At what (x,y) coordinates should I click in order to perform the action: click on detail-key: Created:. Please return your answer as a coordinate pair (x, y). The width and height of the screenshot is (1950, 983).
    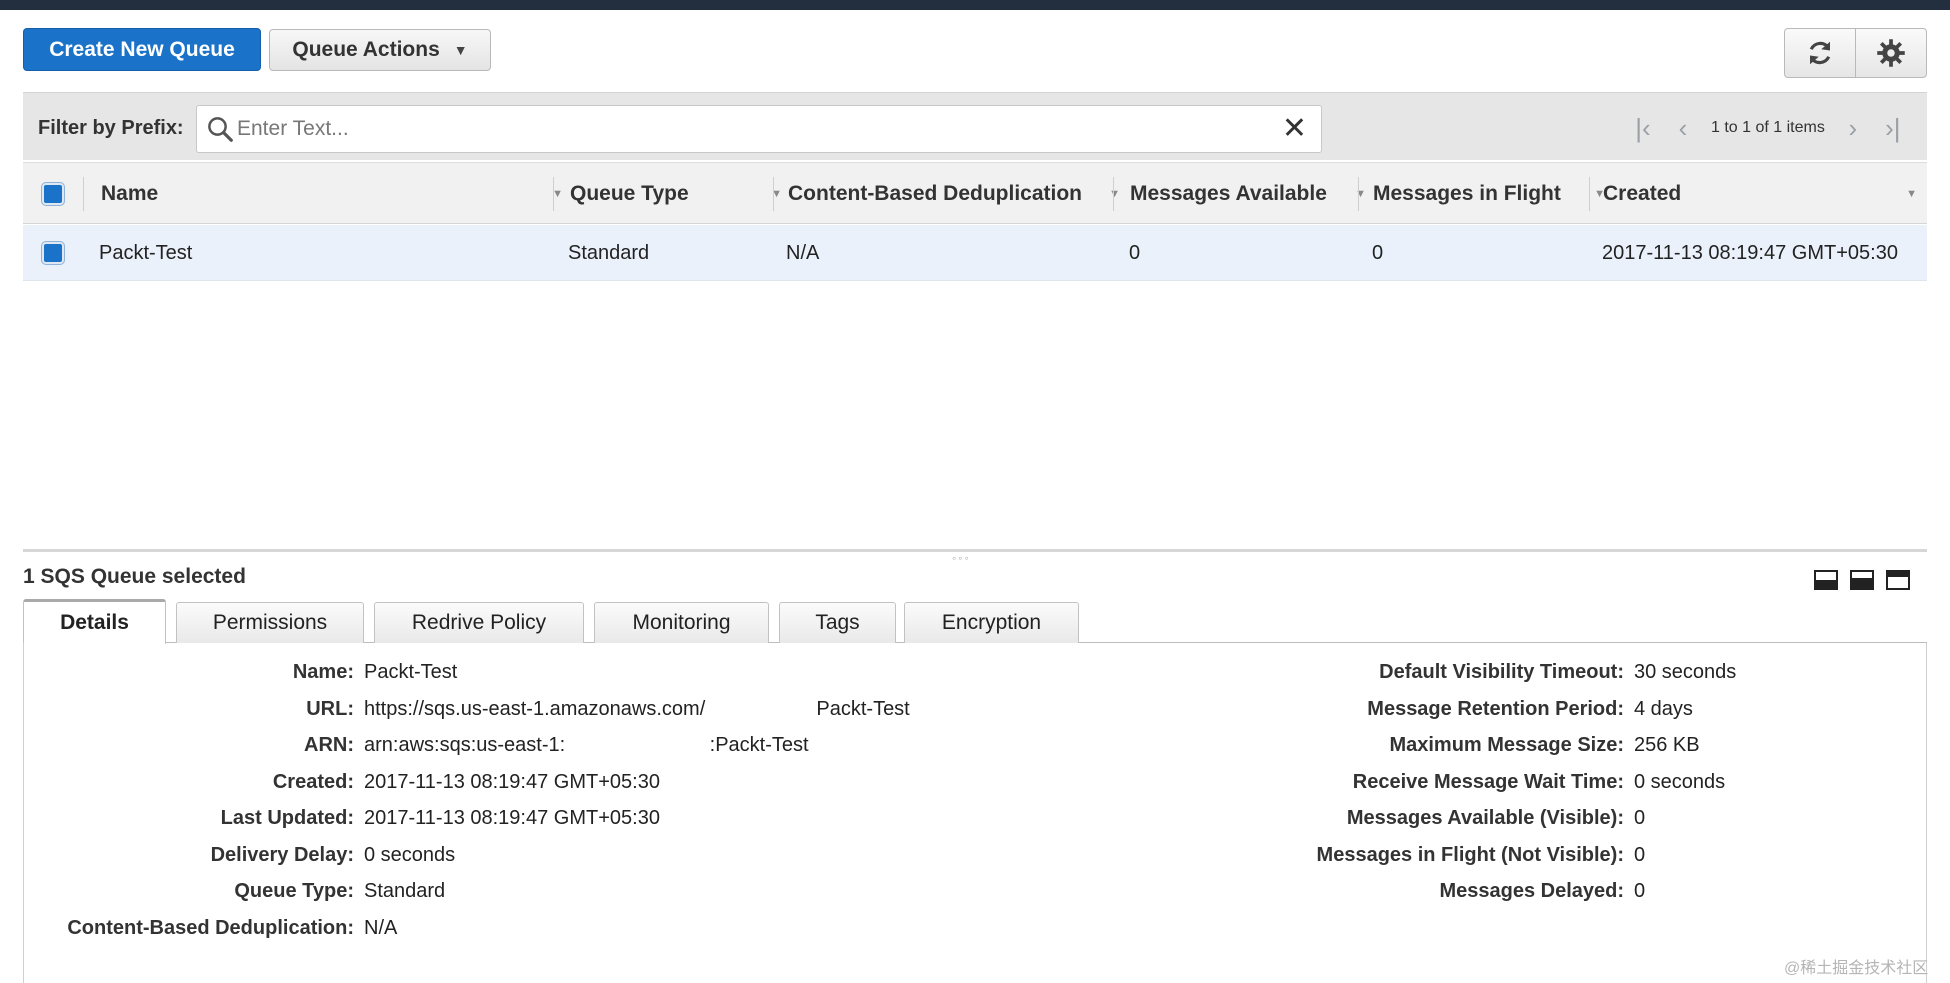
    Looking at the image, I should click on (313, 781).